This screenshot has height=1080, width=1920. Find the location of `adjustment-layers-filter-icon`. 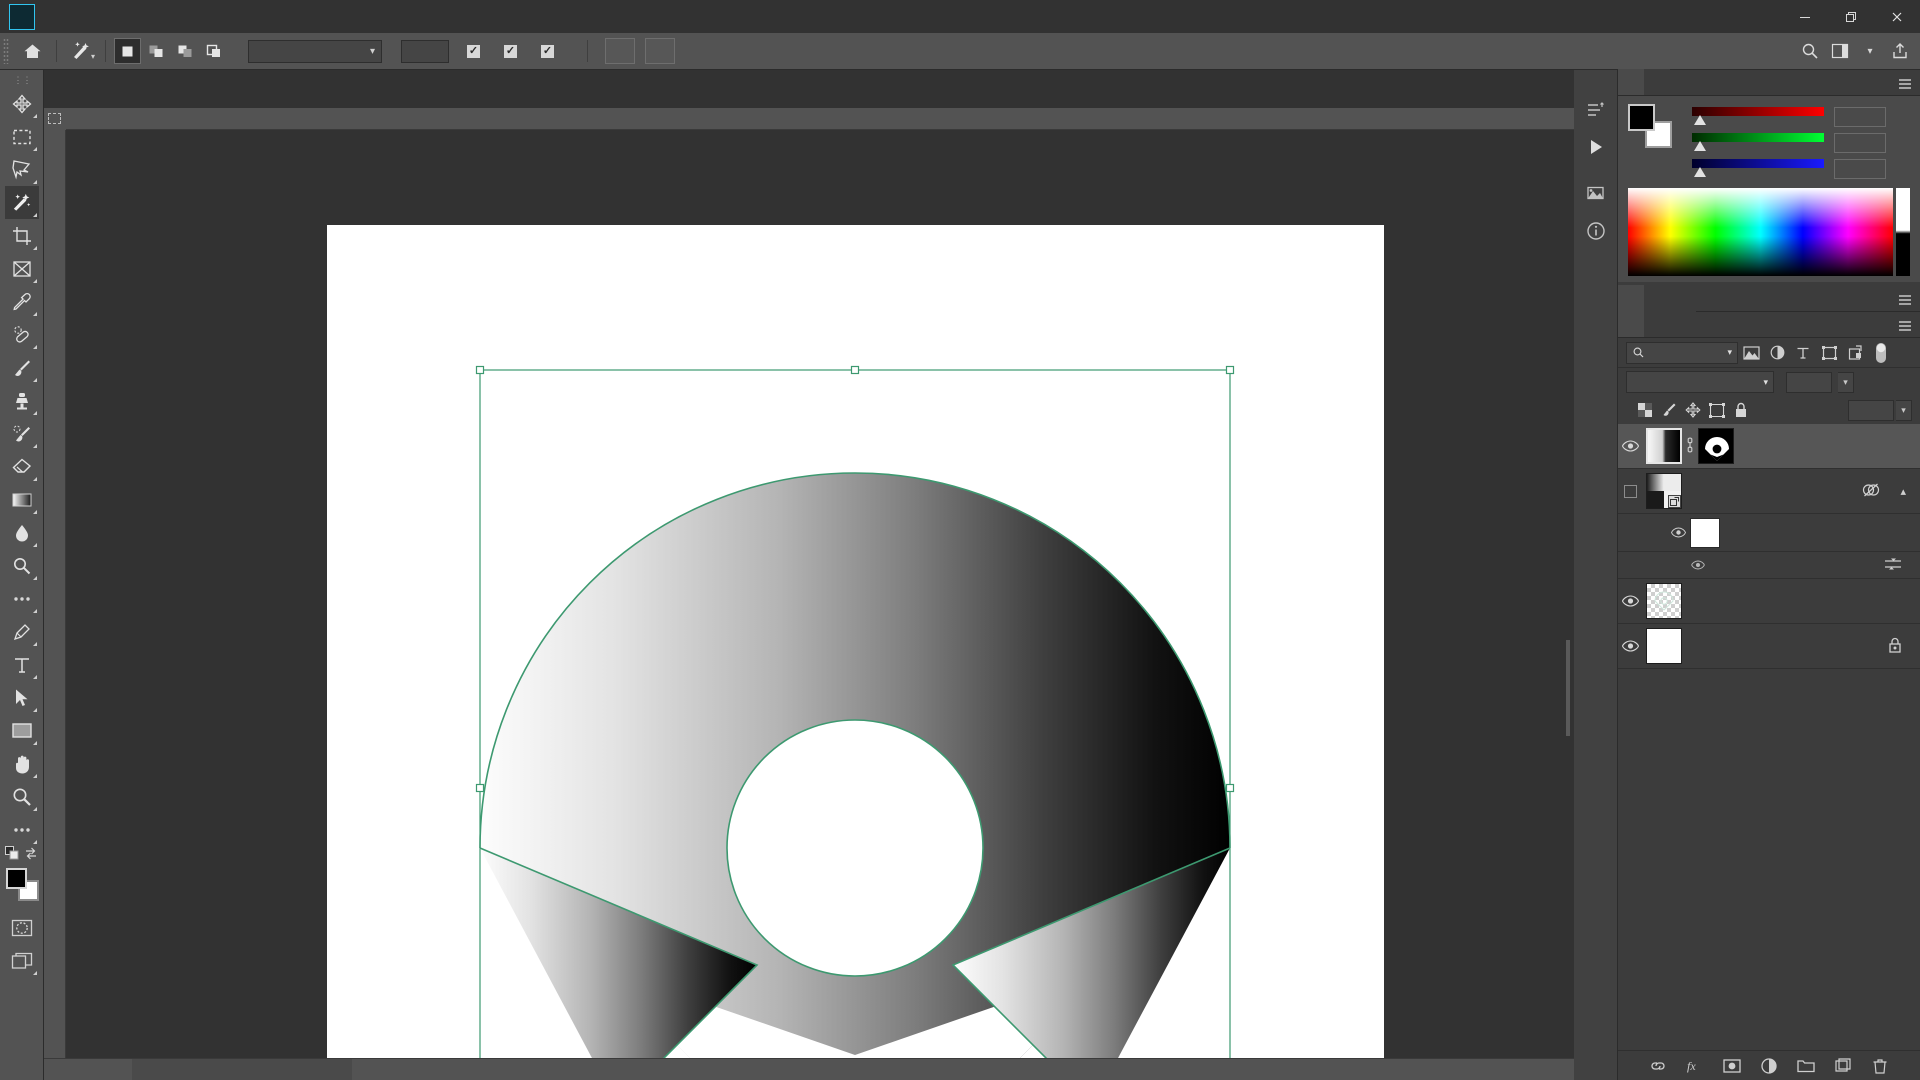

adjustment-layers-filter-icon is located at coordinates (1777, 353).